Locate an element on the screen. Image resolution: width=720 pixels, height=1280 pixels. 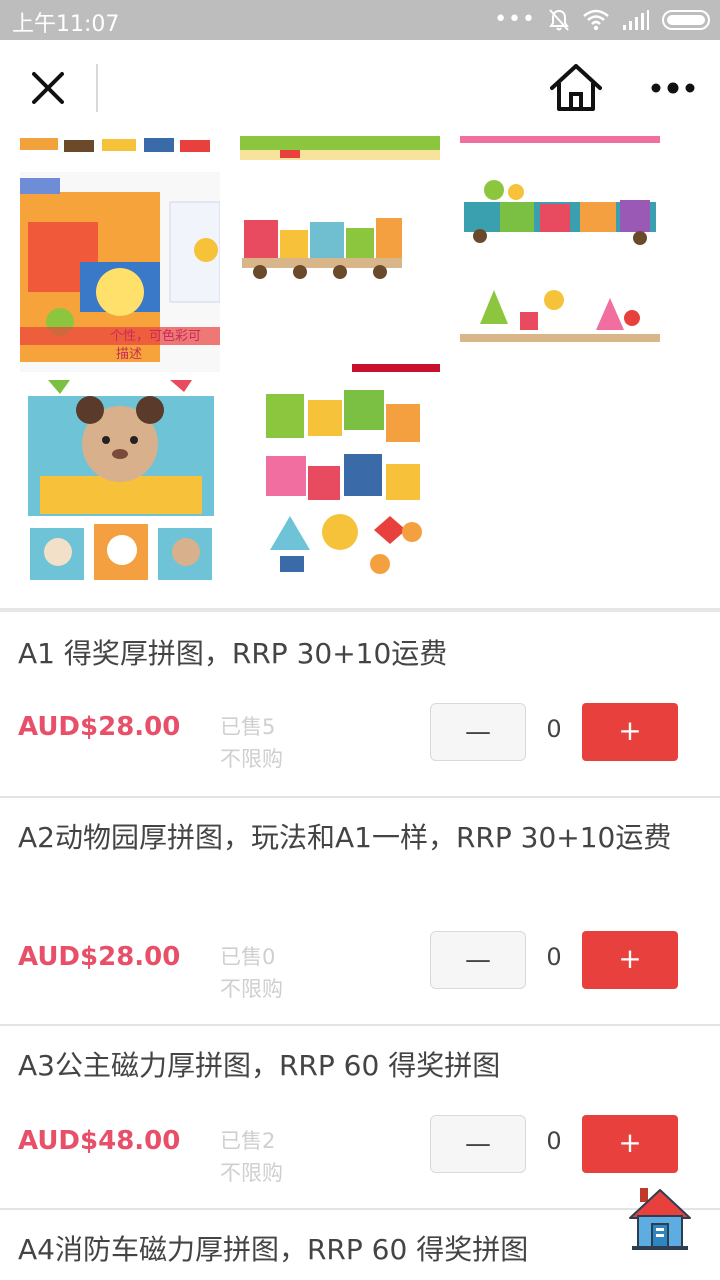
close-icon is located at coordinates (48, 88).